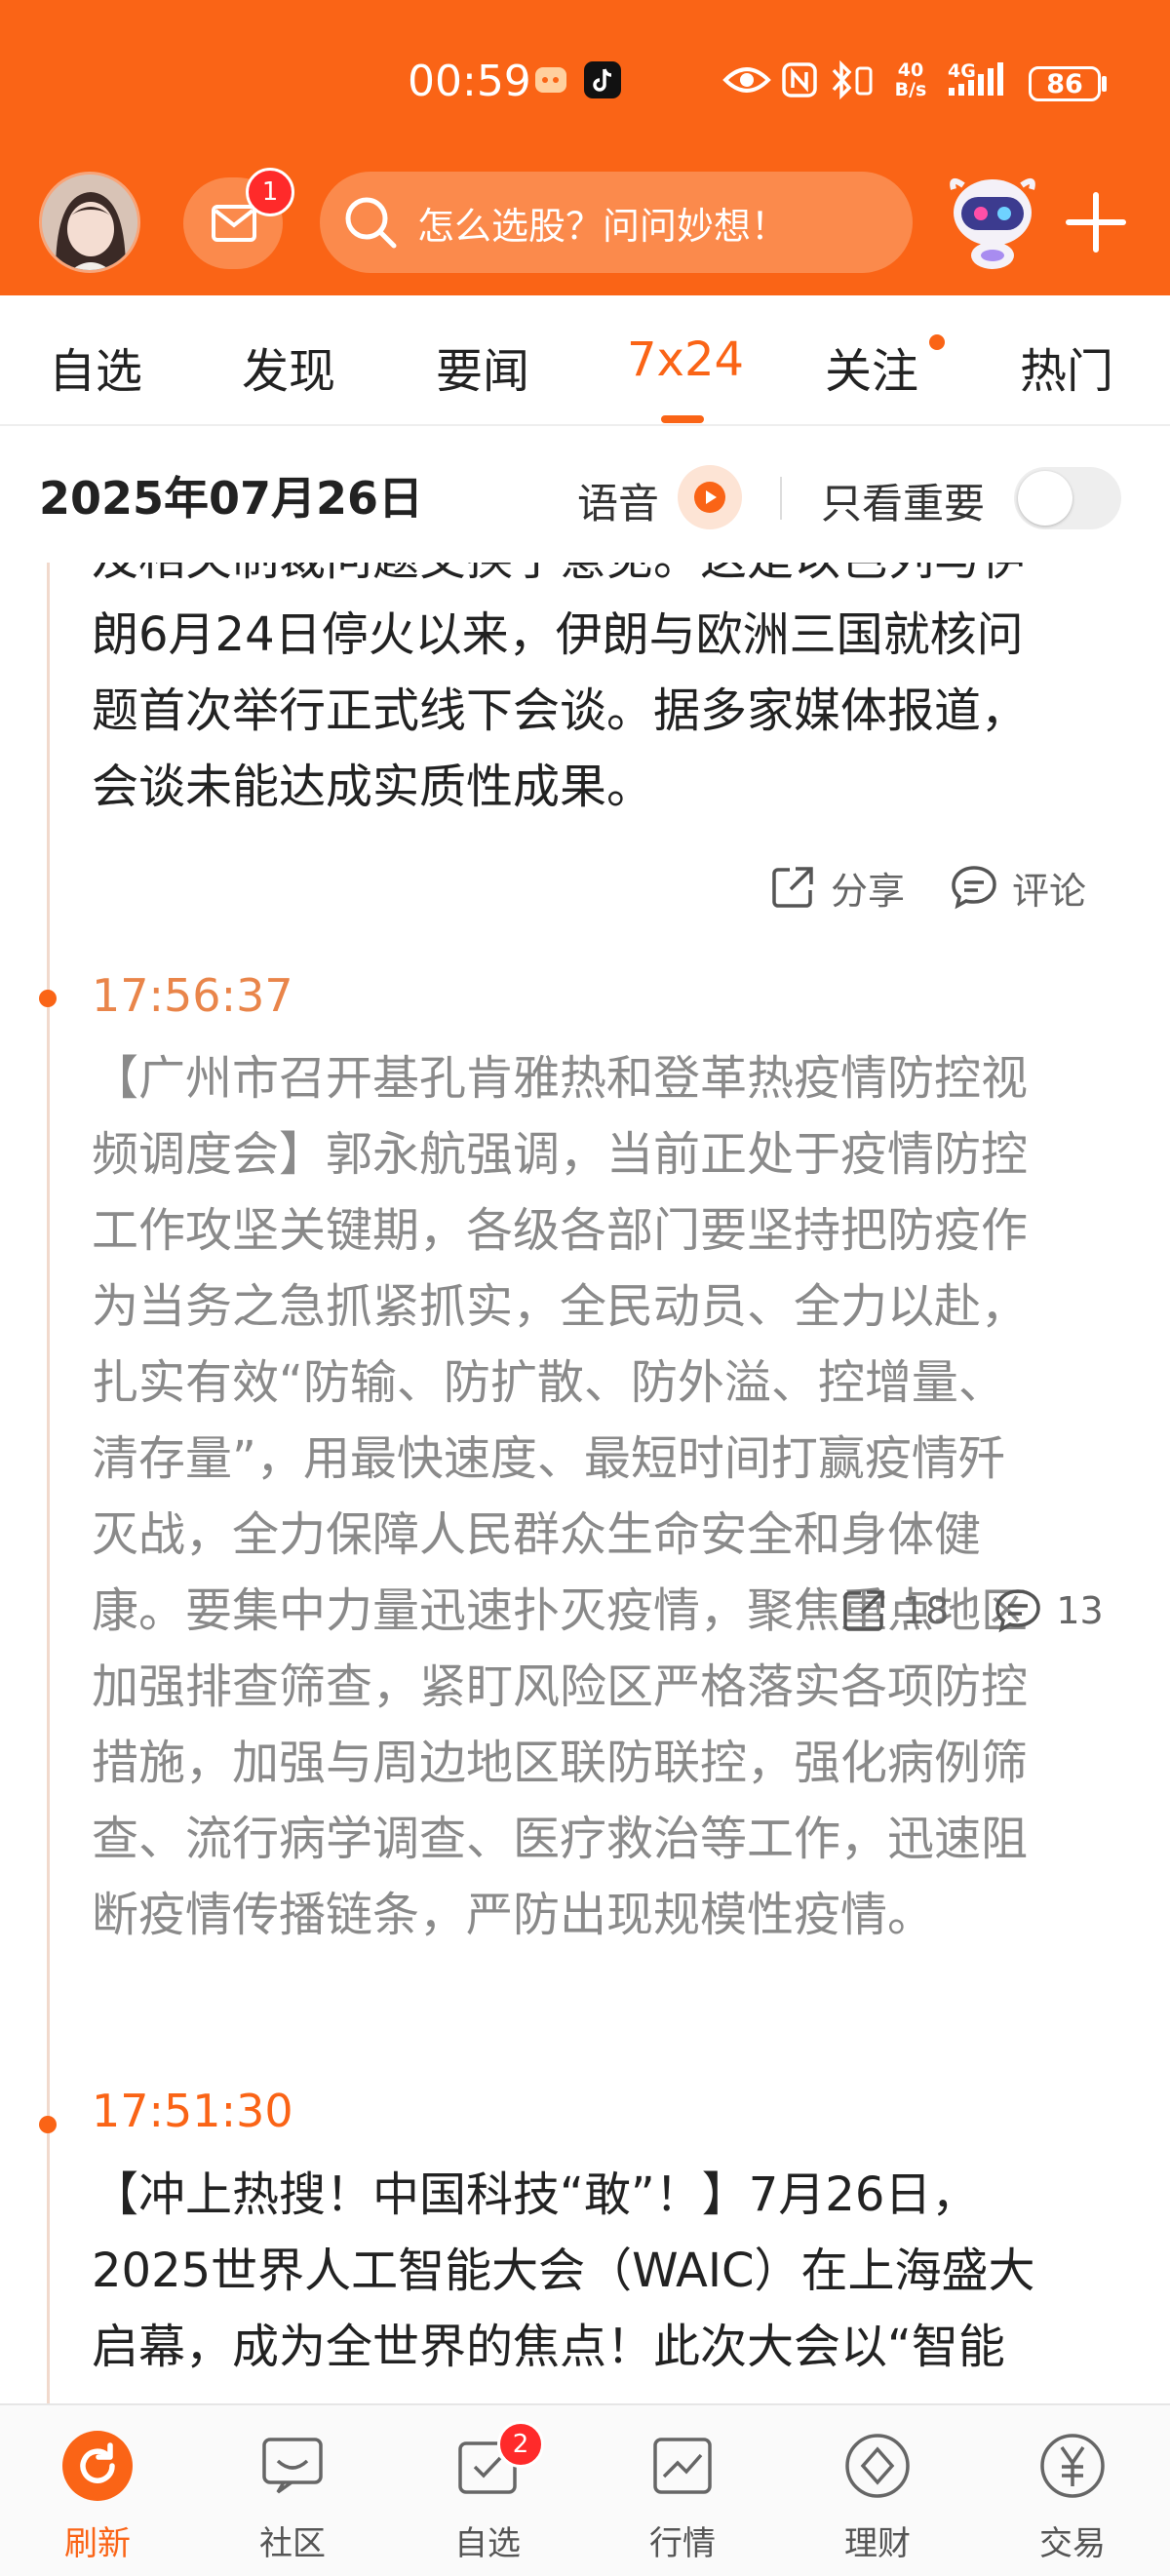  I want to click on text-line: 会谈未能达成实质性成果。, so click(373, 787).